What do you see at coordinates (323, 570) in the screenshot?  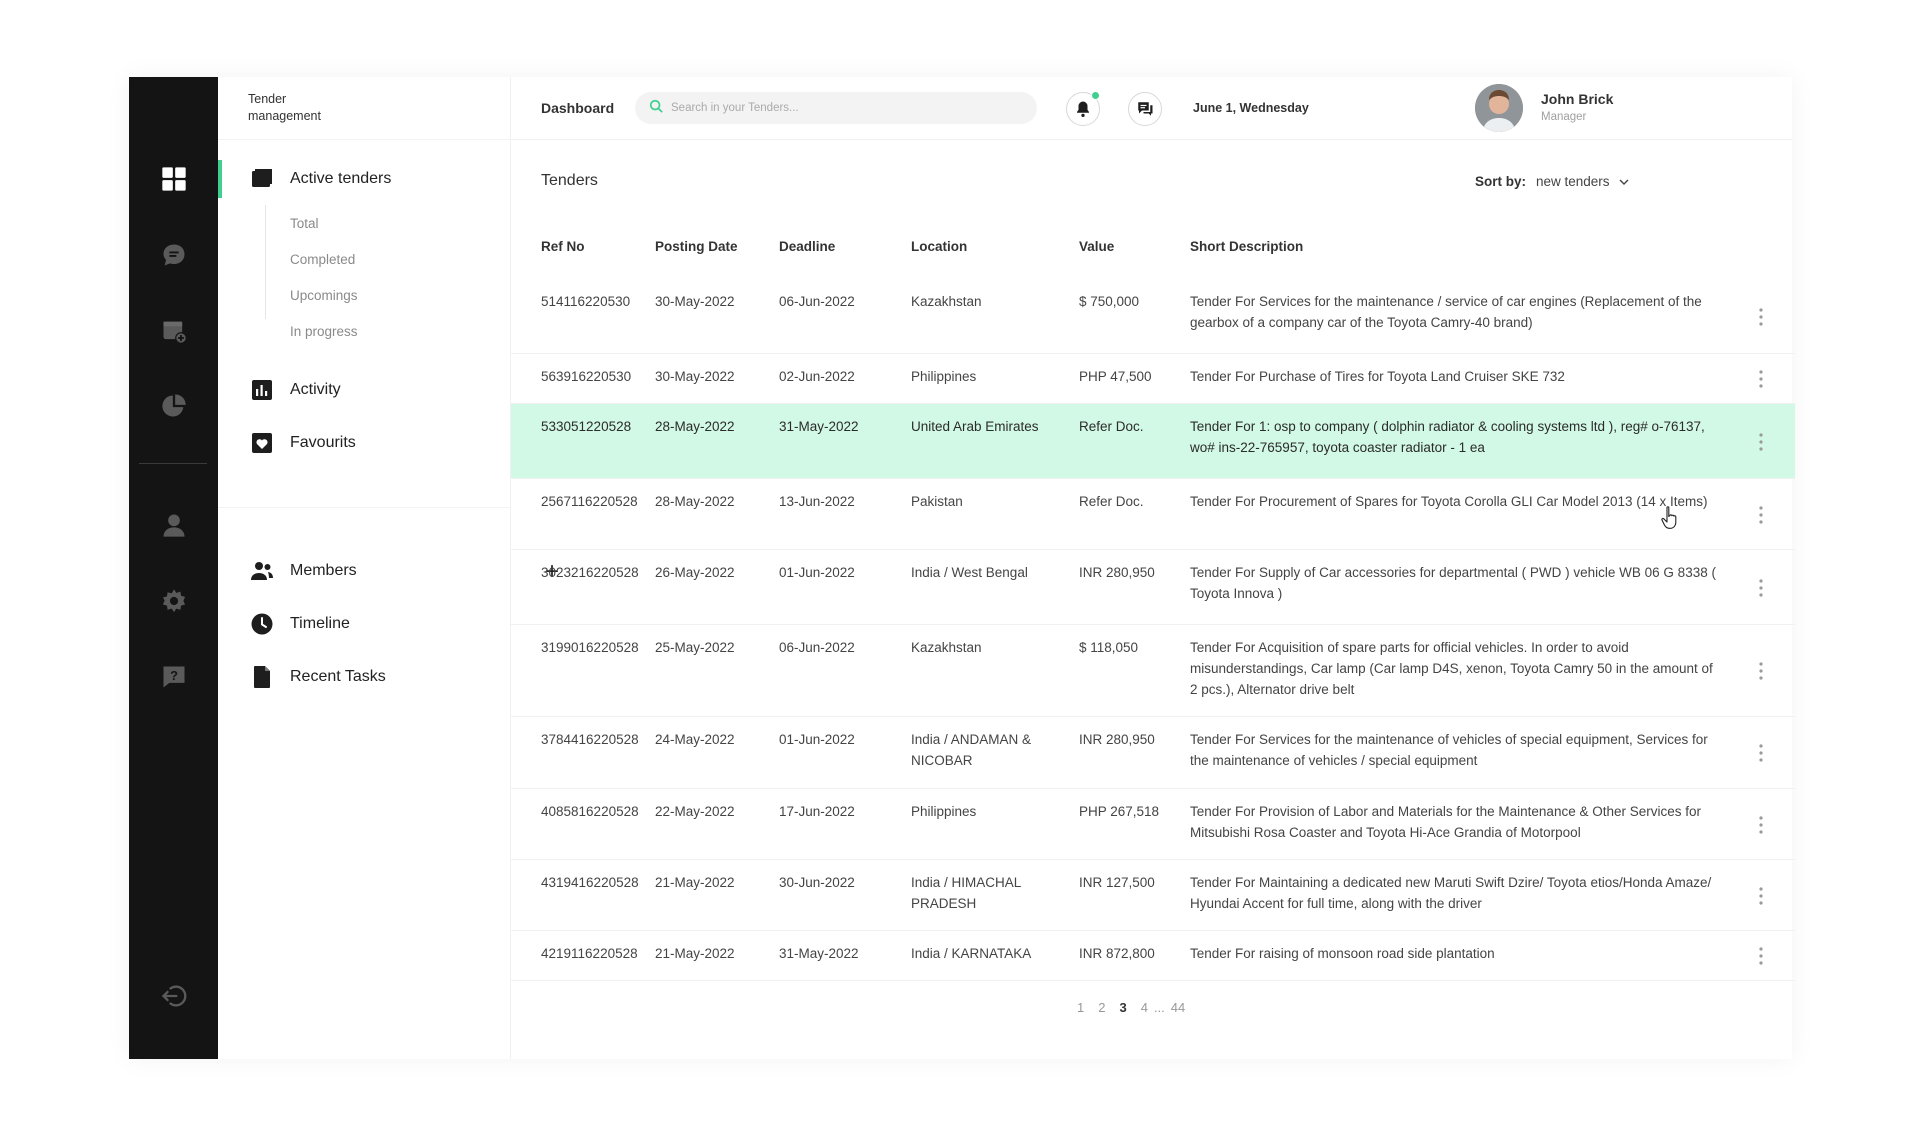 I see `nav-label-members: Members` at bounding box center [323, 570].